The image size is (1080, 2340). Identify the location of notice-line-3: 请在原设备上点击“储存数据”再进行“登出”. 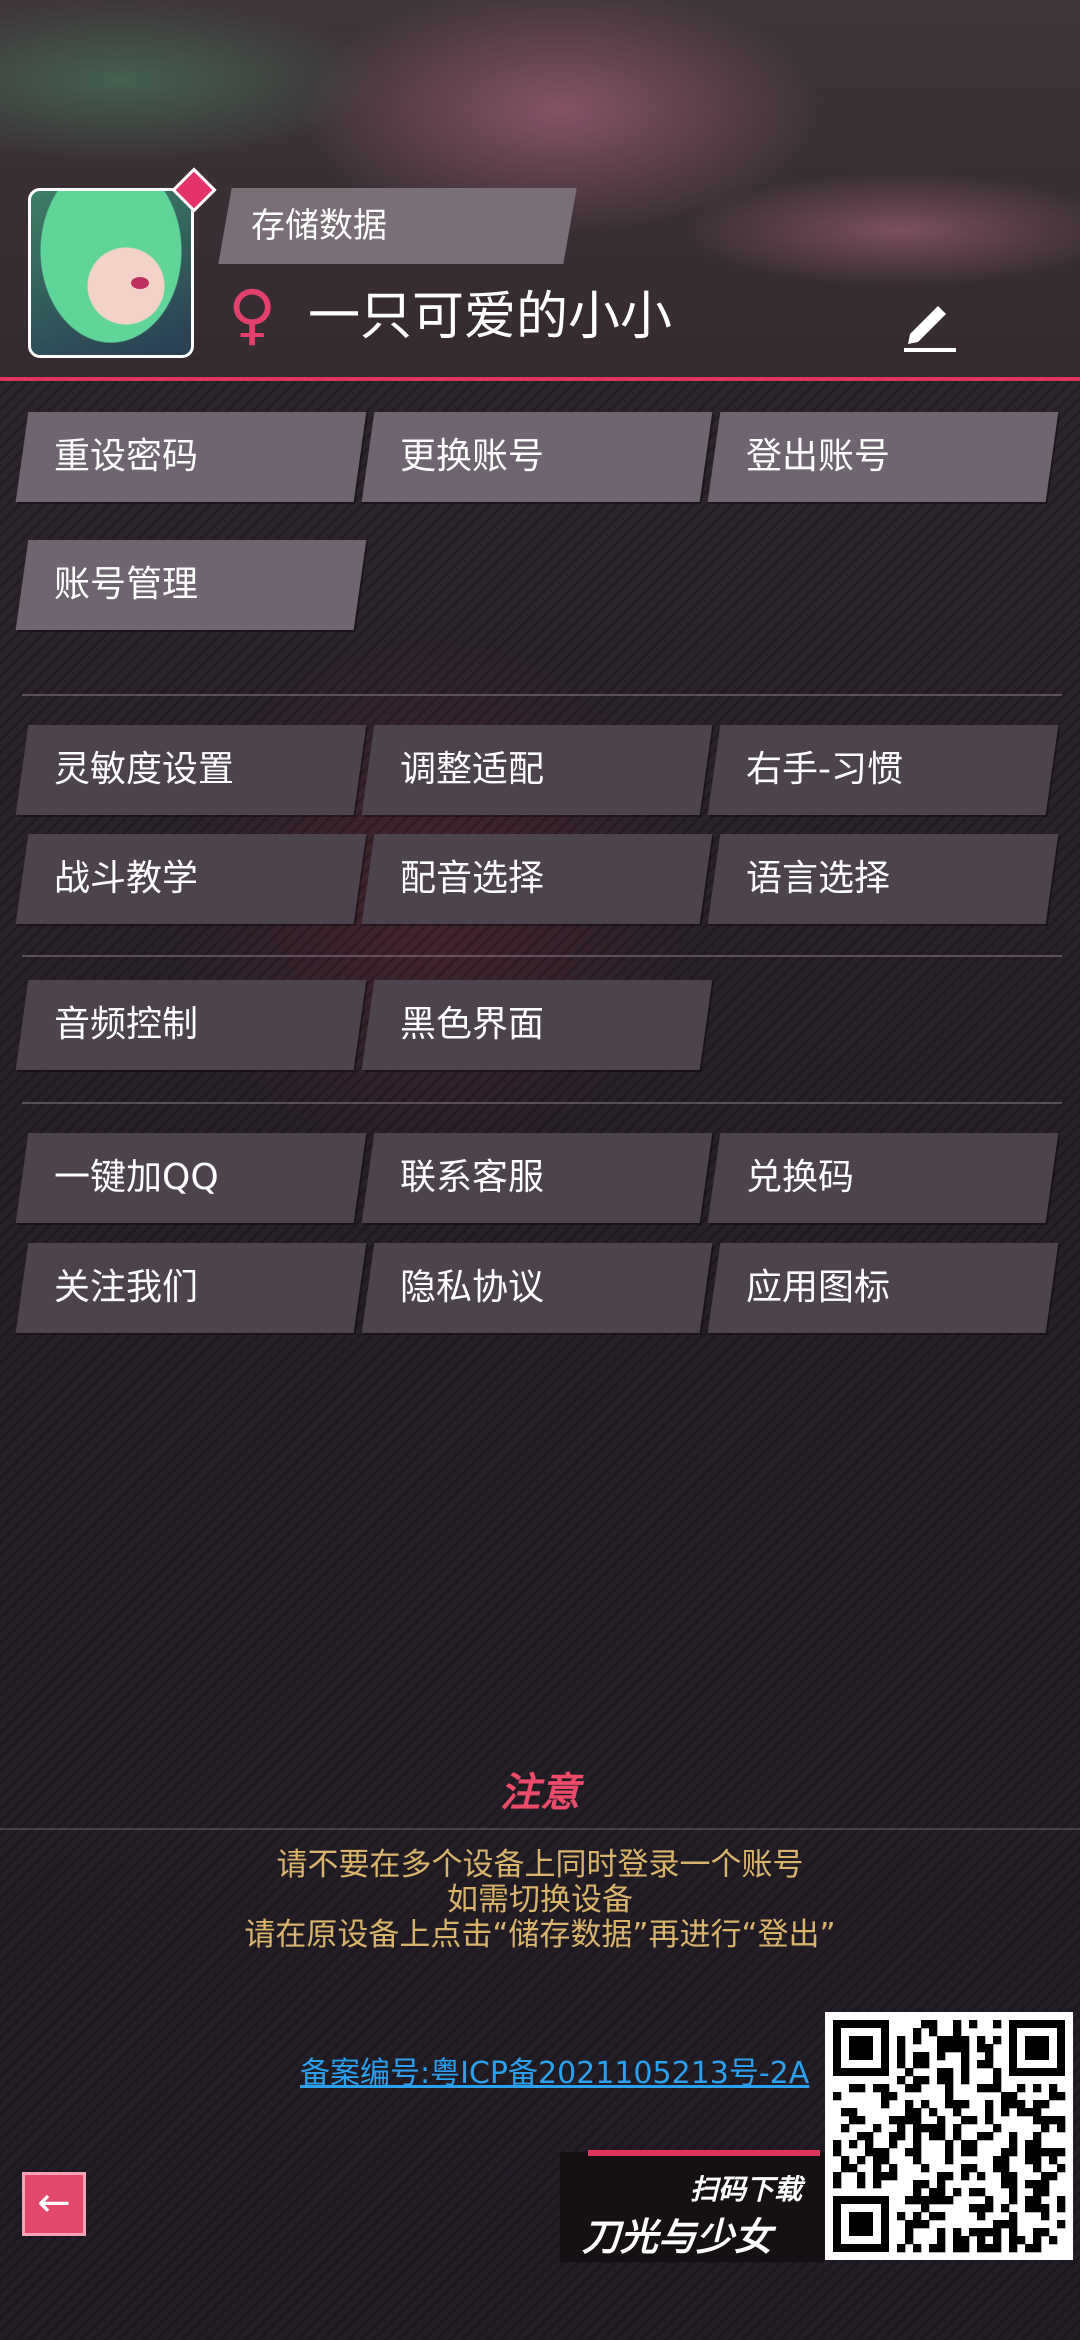
(540, 1935).